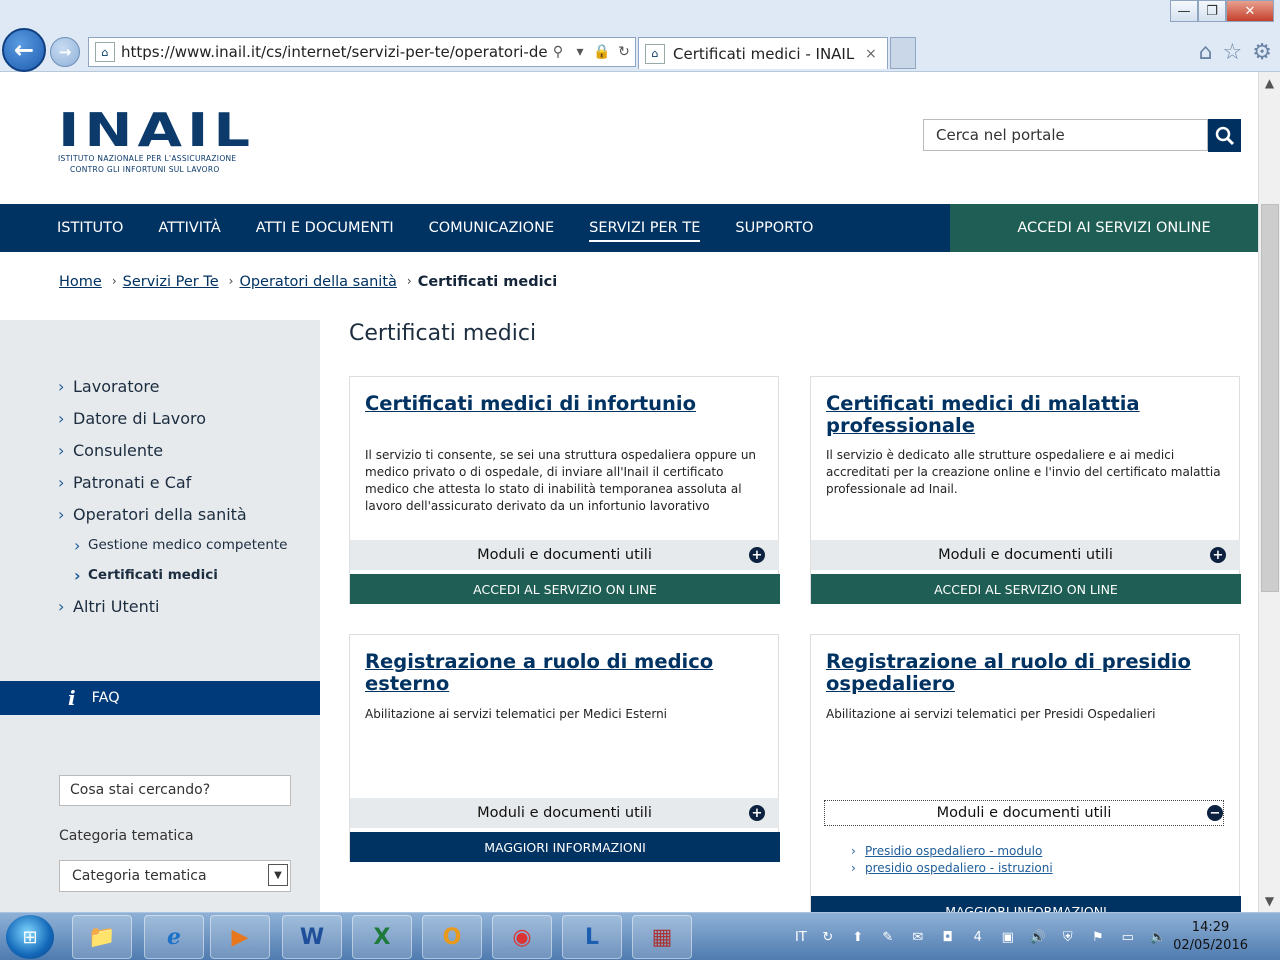 Image resolution: width=1280 pixels, height=960 pixels. I want to click on modules-toggle-open: Moduli e documenti utili −, so click(1024, 813).